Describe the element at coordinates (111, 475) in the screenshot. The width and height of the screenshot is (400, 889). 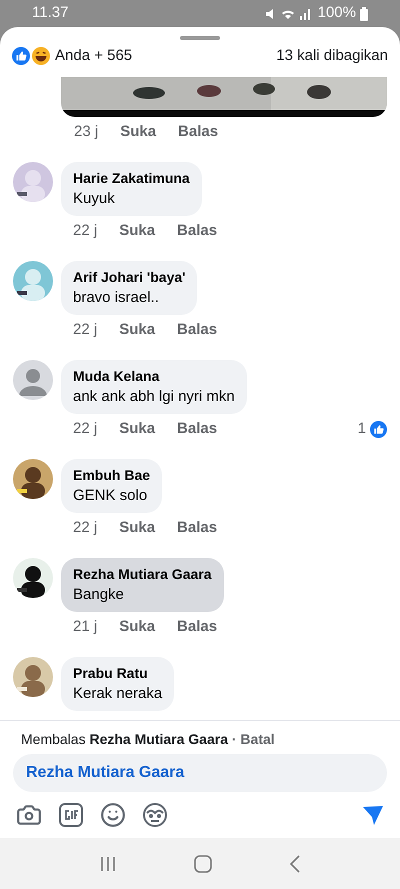
I see `comment-author: Embuh Bae` at that location.